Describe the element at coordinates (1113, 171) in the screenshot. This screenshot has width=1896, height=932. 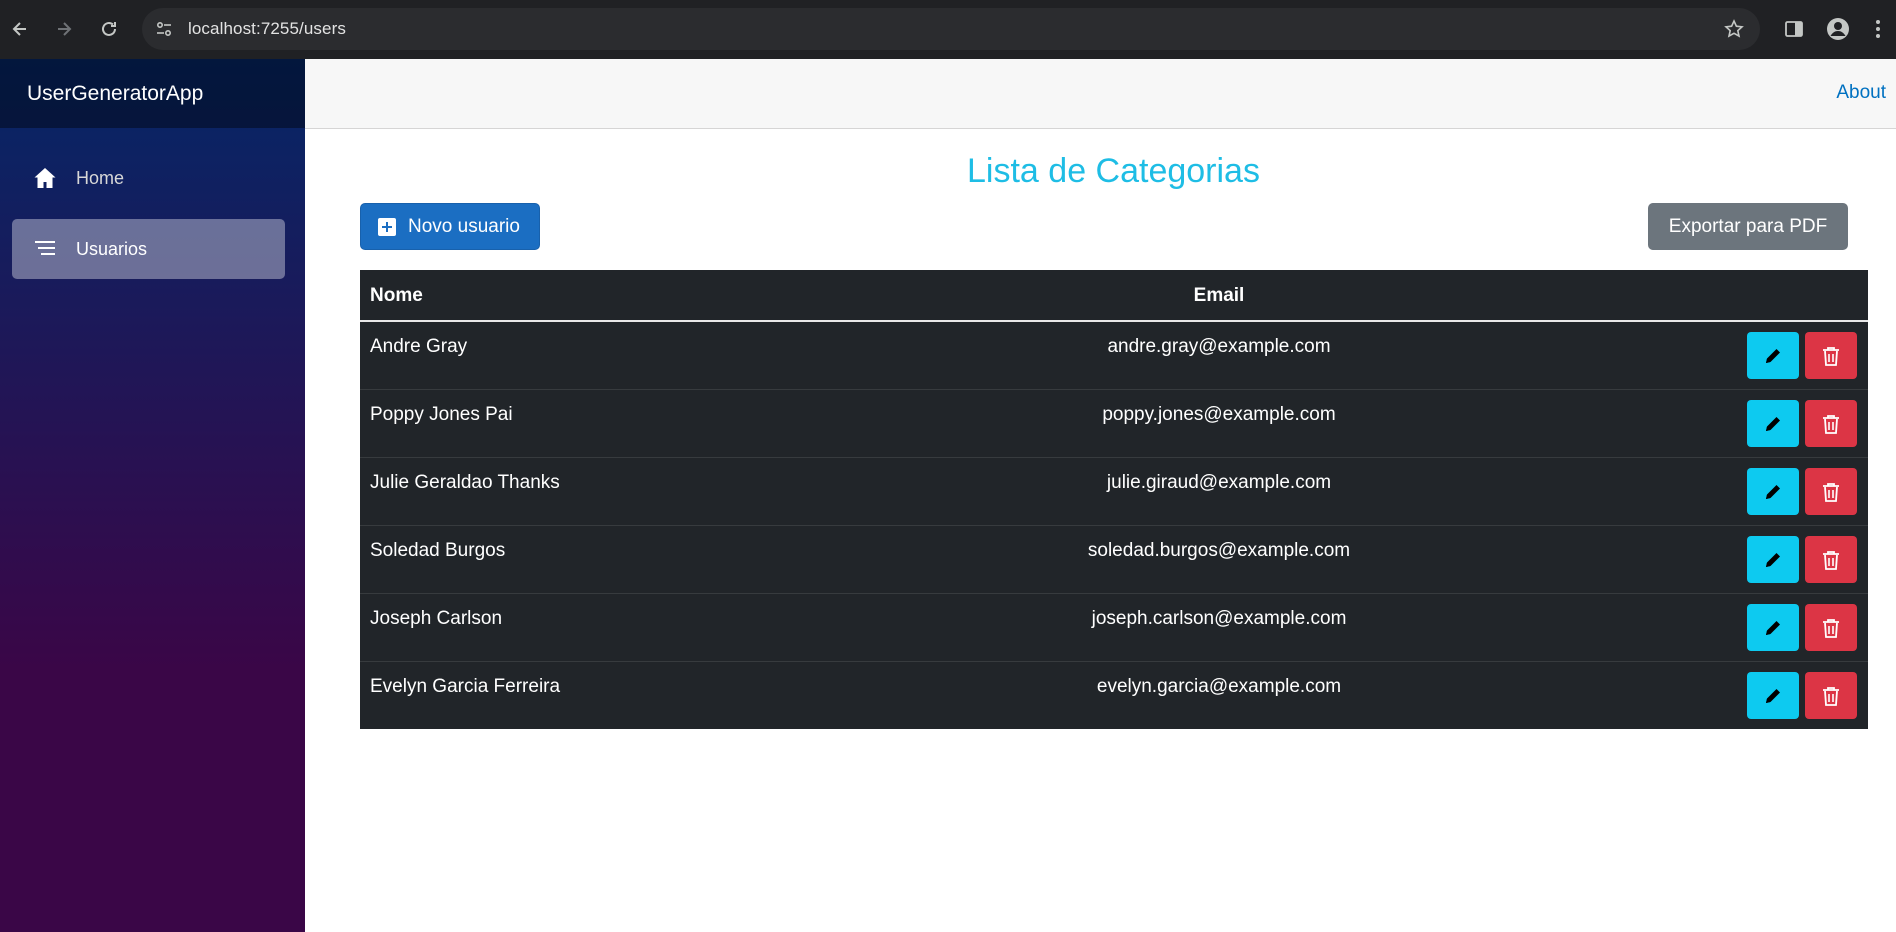
I see `page-title: Lista de Categorias` at that location.